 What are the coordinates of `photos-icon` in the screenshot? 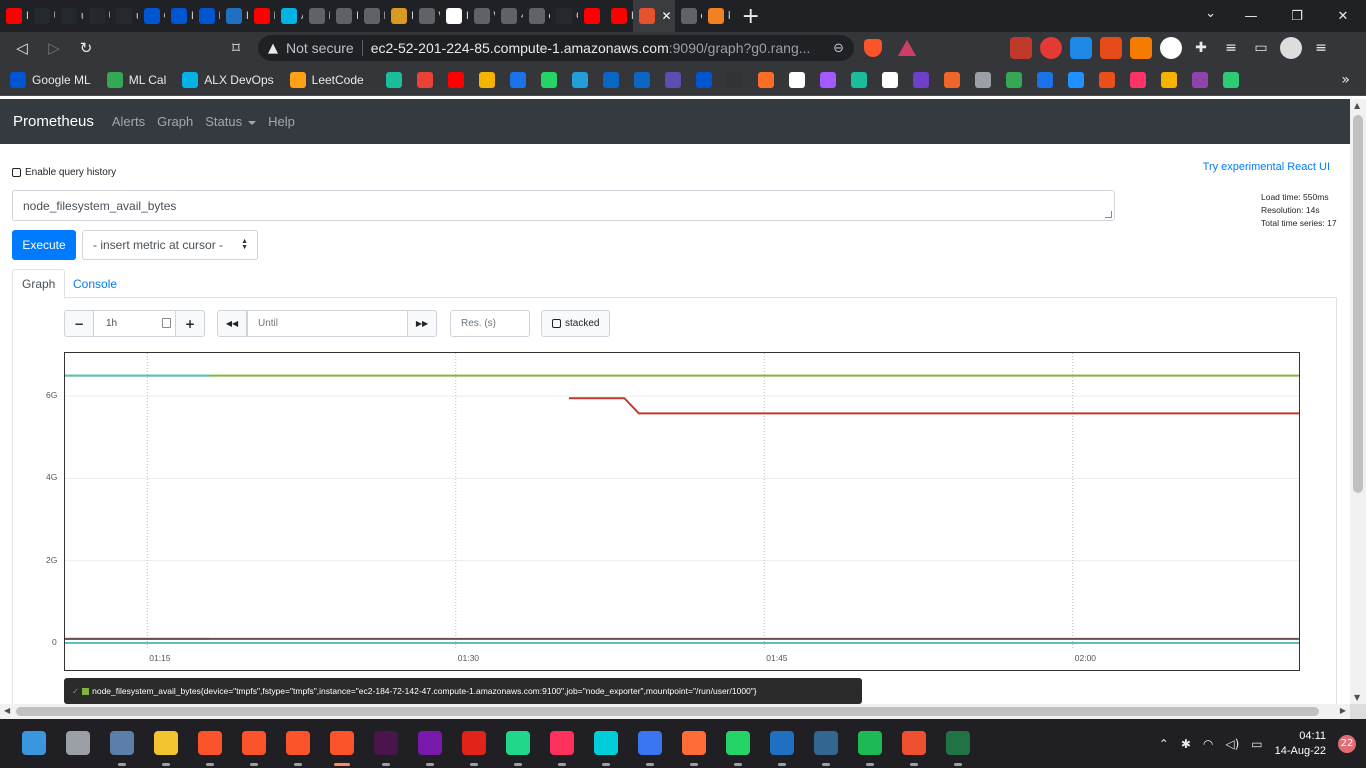 It's located at (122, 743).